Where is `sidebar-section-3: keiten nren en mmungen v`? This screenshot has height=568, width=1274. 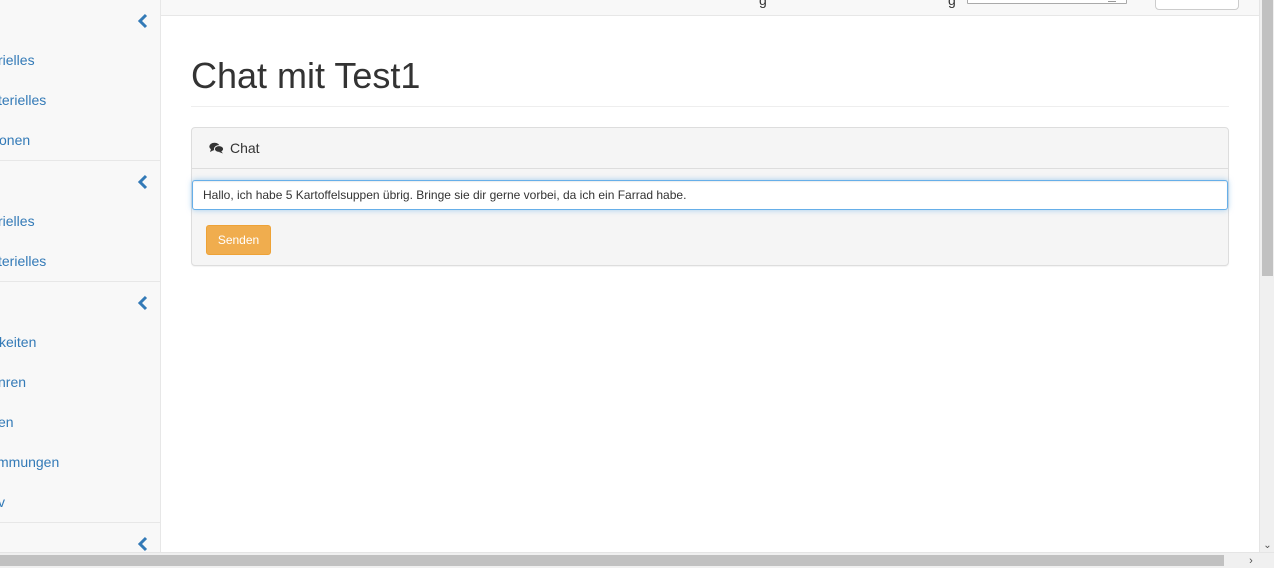
sidebar-section-3: keiten nren en mmungen v is located at coordinates (80, 402).